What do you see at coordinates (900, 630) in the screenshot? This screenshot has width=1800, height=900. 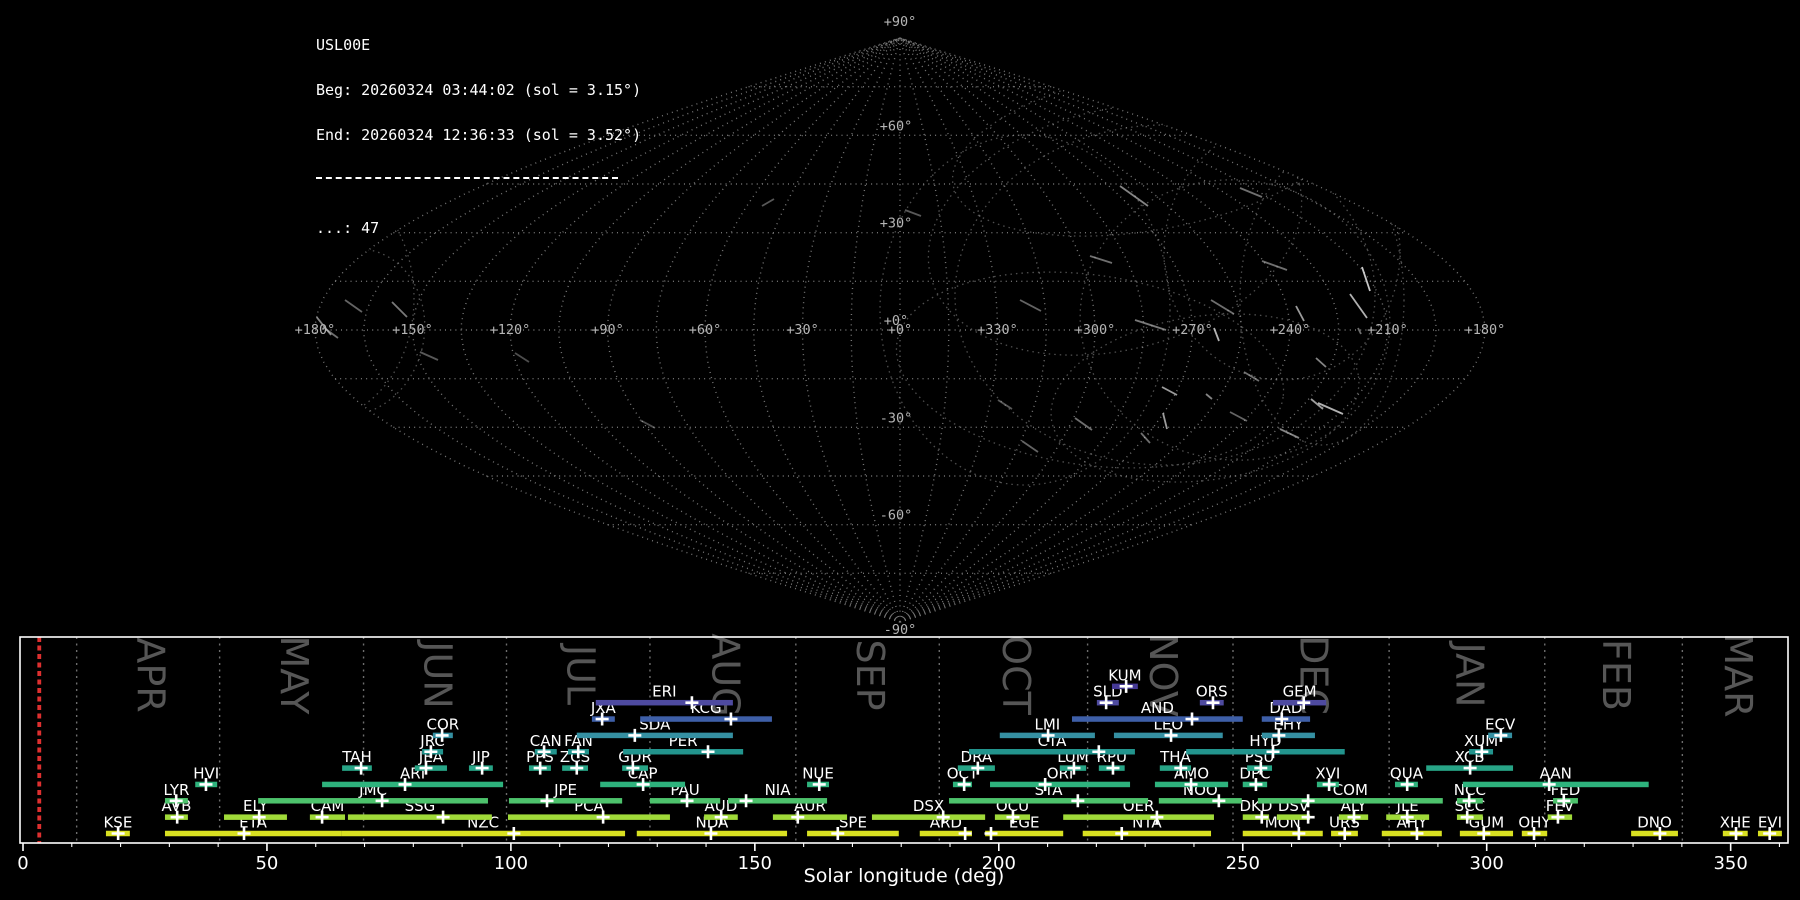 I see `pole-label-south: -90°` at bounding box center [900, 630].